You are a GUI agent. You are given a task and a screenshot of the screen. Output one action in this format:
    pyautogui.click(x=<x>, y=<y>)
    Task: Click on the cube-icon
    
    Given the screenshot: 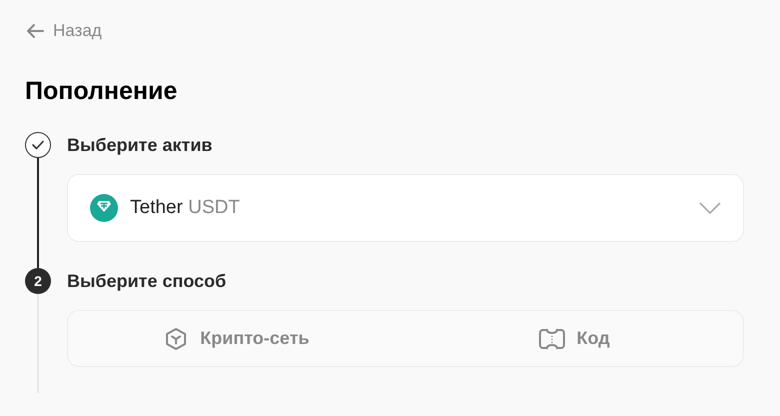 What is the action you would take?
    pyautogui.click(x=176, y=338)
    